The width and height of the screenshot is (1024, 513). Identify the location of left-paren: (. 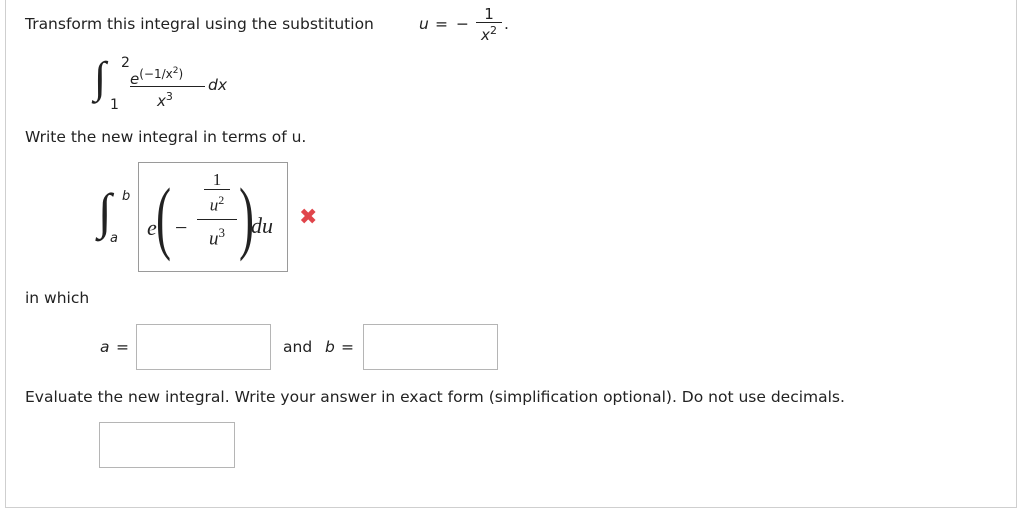
(164, 216).